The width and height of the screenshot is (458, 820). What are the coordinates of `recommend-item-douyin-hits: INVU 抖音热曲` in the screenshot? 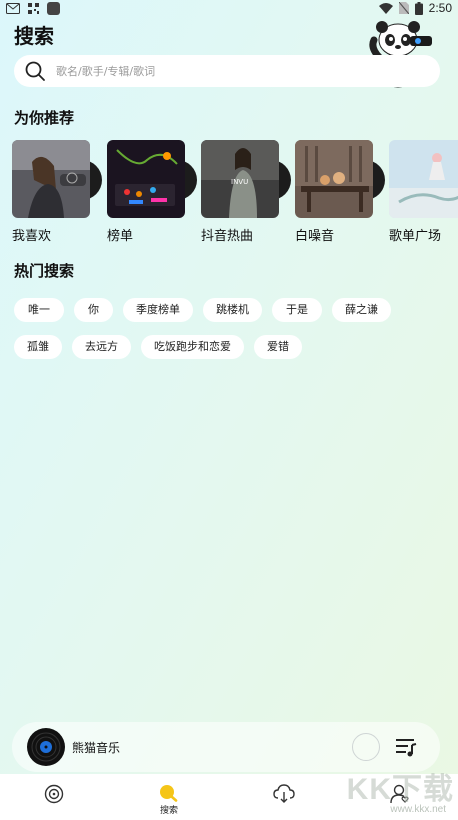 It's located at (246, 192).